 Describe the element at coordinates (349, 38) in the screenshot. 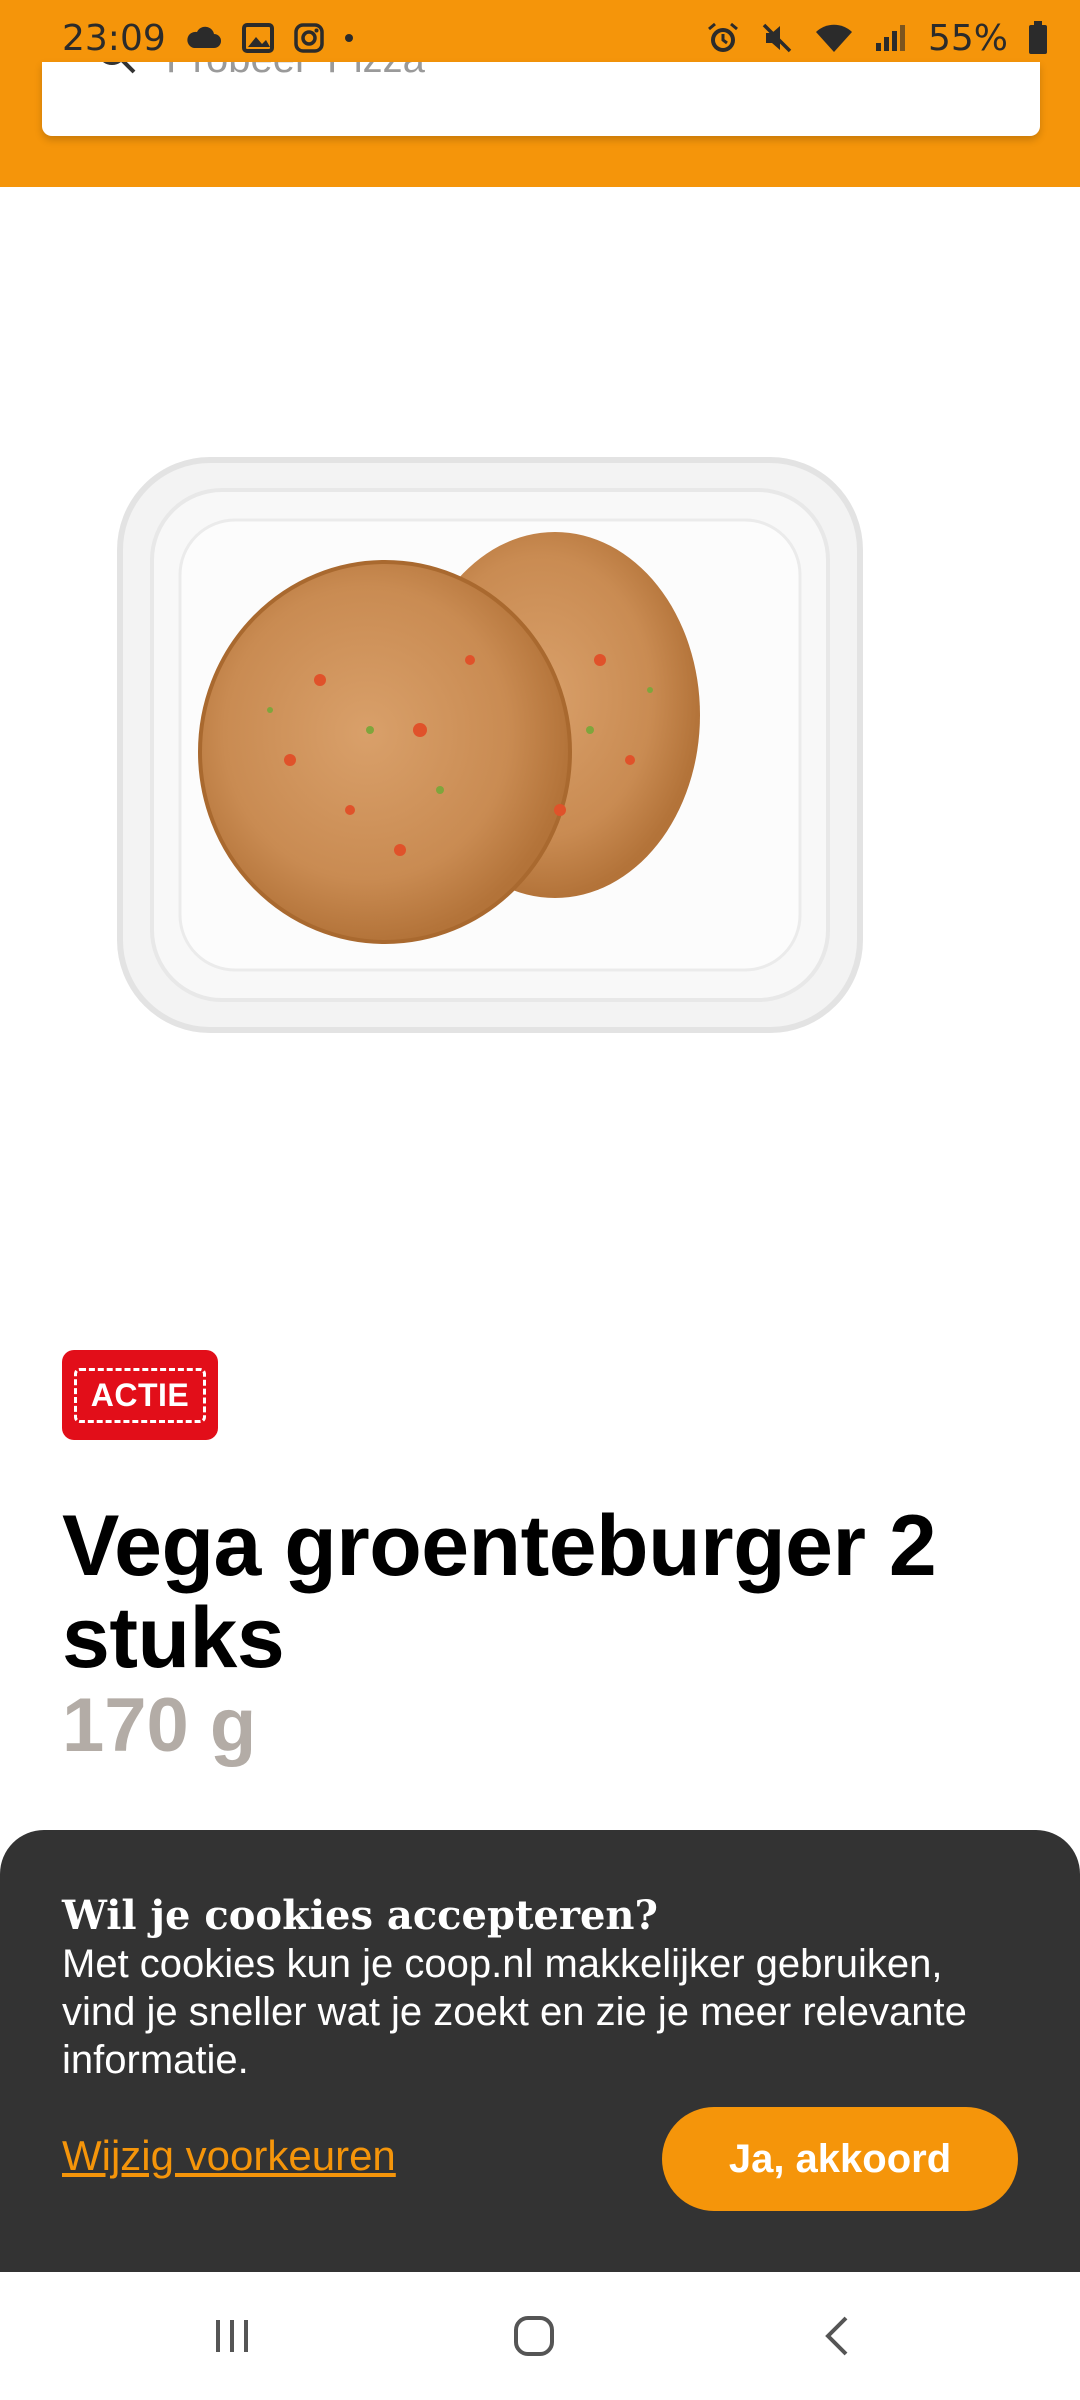

I see `dot-icon` at that location.